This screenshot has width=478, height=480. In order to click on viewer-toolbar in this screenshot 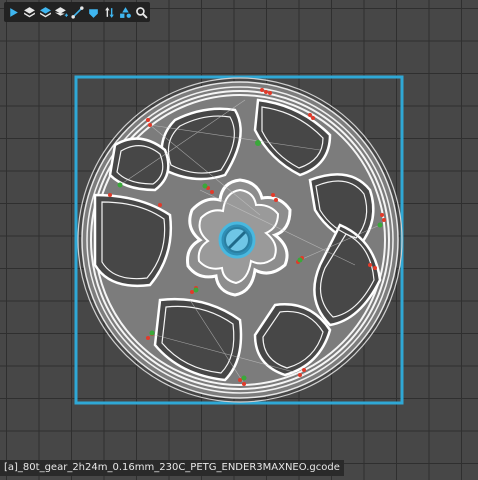, I will do `click(77, 12)`.